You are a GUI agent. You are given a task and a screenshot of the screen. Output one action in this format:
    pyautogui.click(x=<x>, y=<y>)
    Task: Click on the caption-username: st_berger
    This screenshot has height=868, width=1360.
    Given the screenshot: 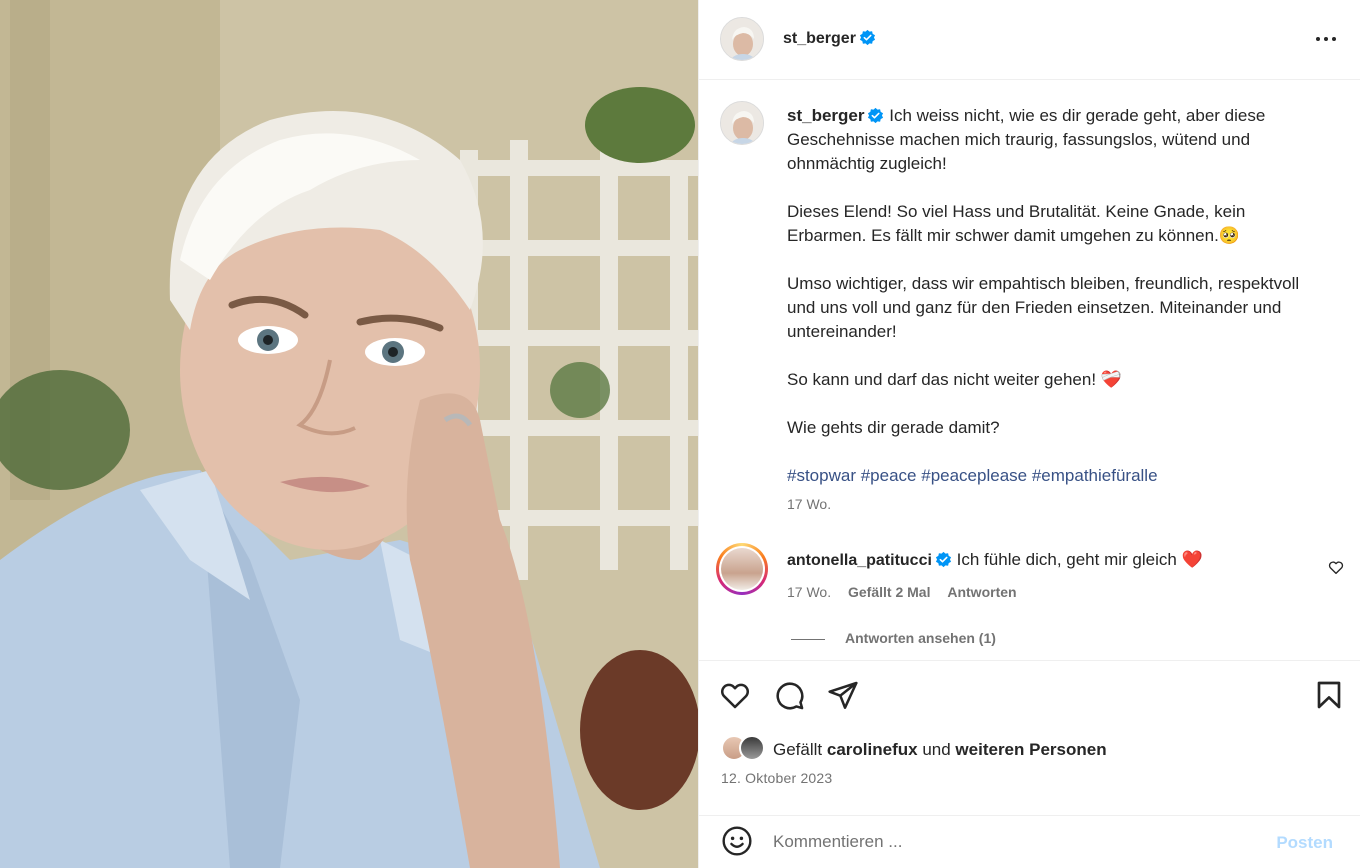 What is the action you would take?
    pyautogui.click(x=825, y=115)
    